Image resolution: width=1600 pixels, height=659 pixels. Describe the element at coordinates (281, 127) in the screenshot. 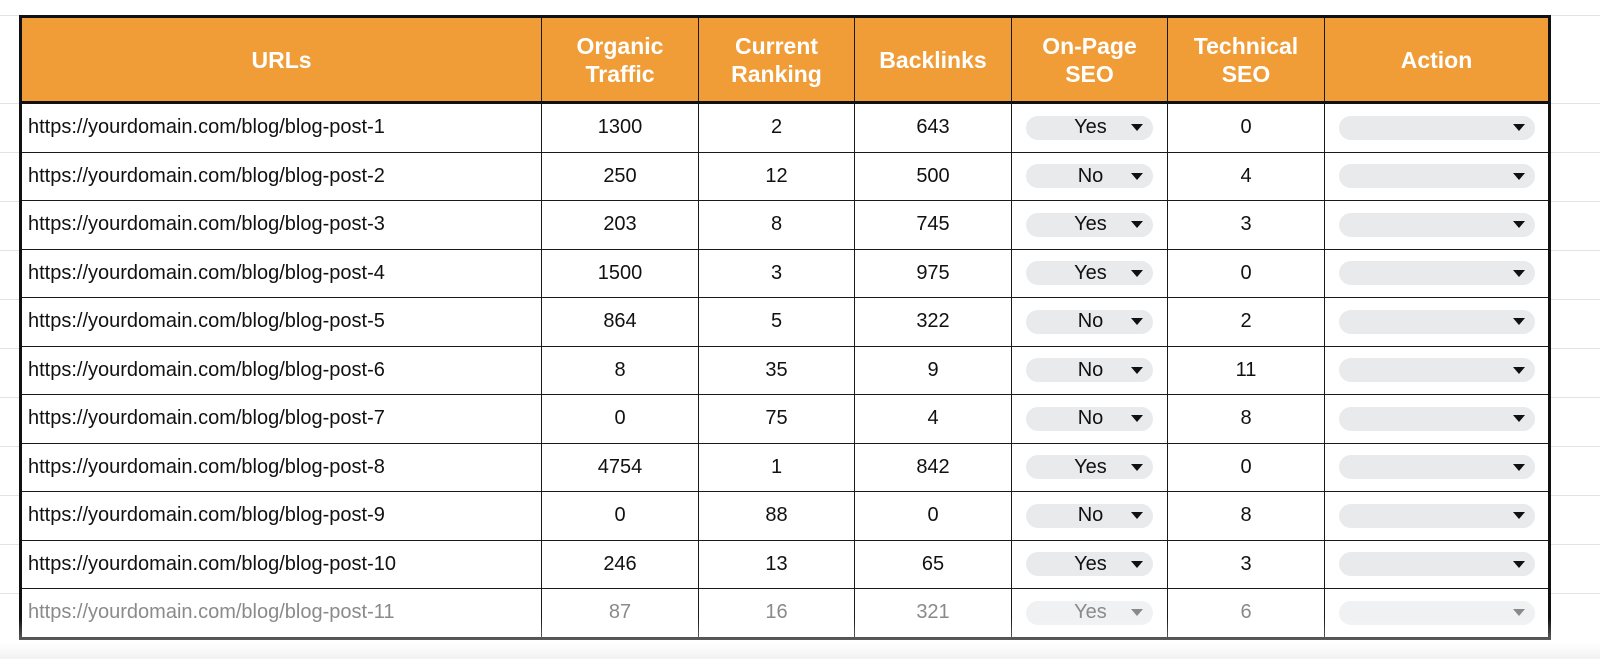

I see `url-cell: https://yourdomain.com/blog/blog-post-1` at that location.